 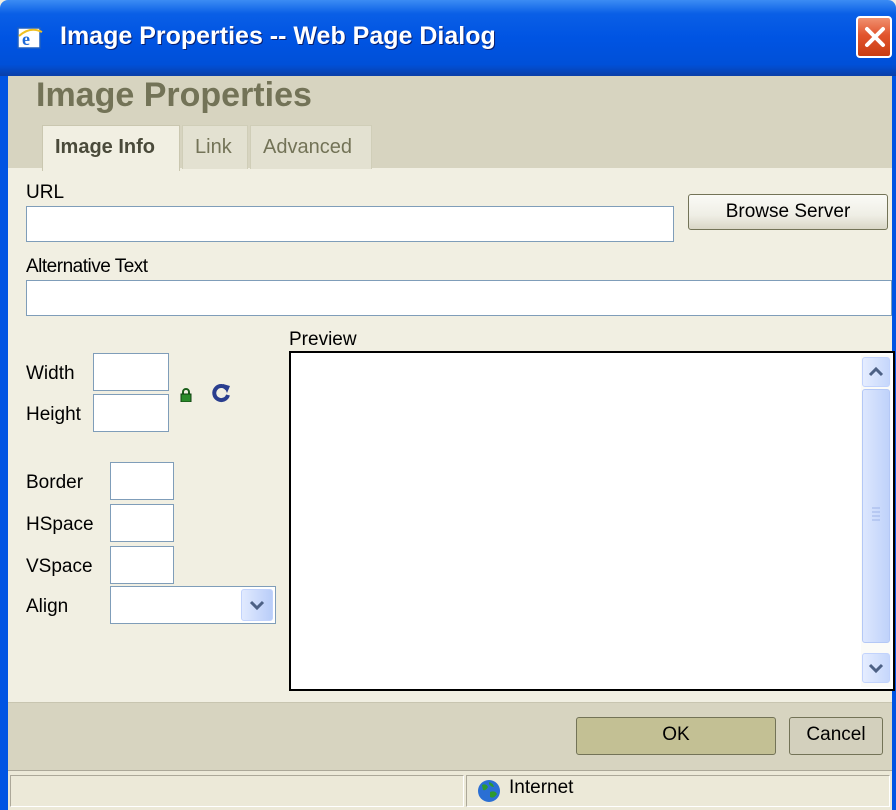 What do you see at coordinates (4, 443) in the screenshot?
I see `window-frame-left` at bounding box center [4, 443].